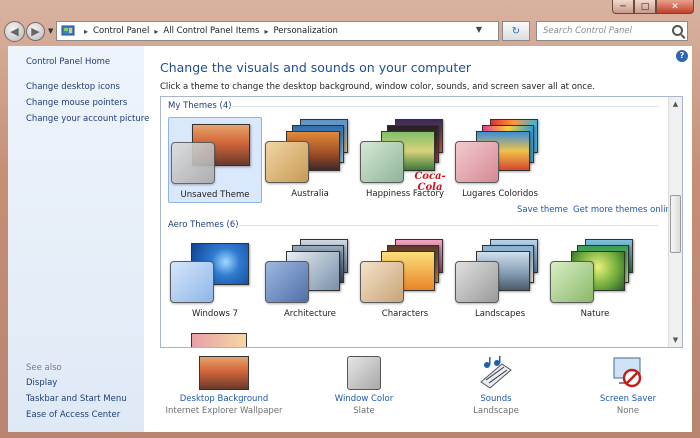 The image size is (700, 438). What do you see at coordinates (479, 29) in the screenshot?
I see `address-dropdown-icon: ▼` at bounding box center [479, 29].